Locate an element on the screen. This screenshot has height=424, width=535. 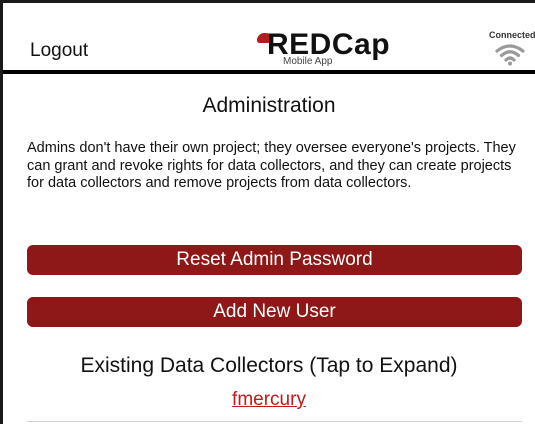
collectors-heading: Existing Data Collectors (Tap to Expand) is located at coordinates (269, 365).